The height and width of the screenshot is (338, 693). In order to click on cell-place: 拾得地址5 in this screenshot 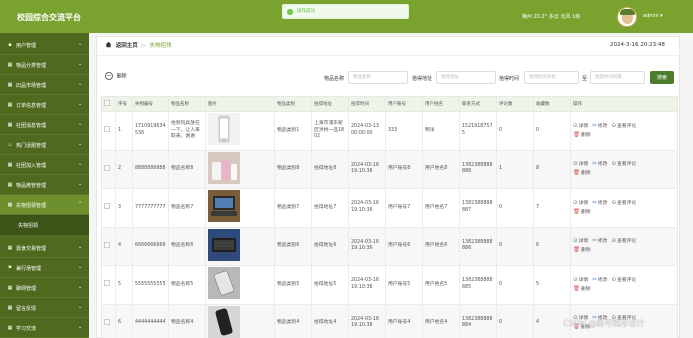, I will do `click(330, 285)`.